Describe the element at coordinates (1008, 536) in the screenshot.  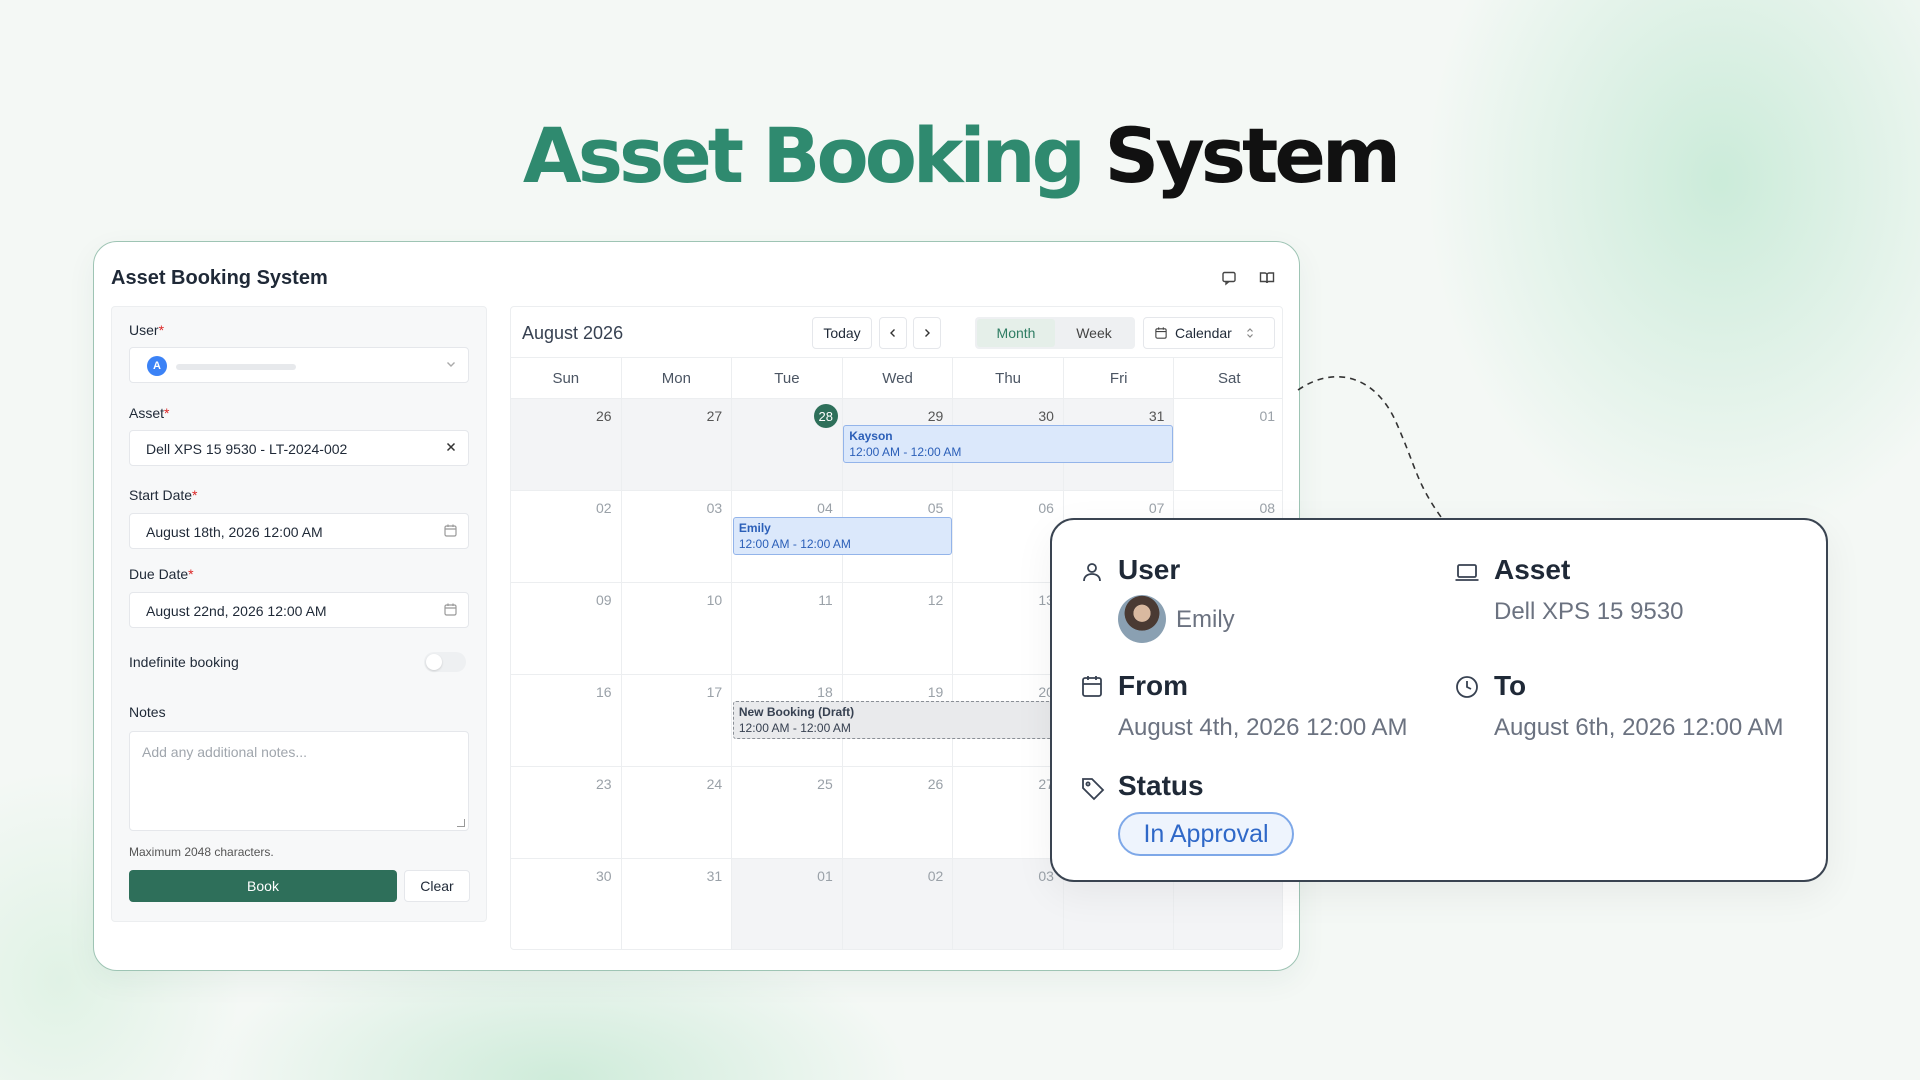
I see `calendar-day-cell: 06` at that location.